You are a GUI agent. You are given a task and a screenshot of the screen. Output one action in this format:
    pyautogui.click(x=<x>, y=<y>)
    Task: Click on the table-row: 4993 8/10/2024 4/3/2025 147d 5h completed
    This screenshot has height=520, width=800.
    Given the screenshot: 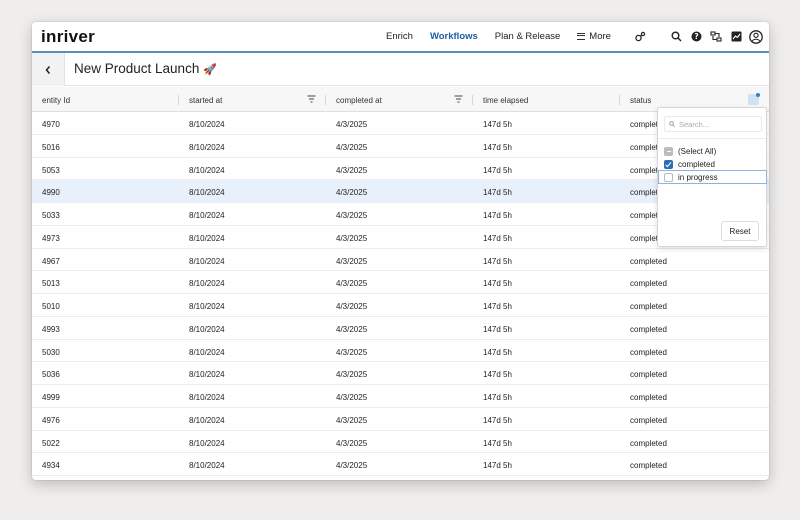 What is the action you would take?
    pyautogui.click(x=400, y=328)
    